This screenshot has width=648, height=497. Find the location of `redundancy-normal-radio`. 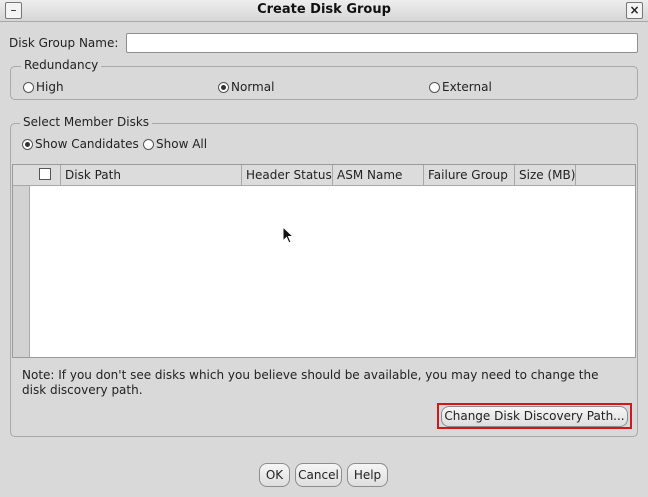

redundancy-normal-radio is located at coordinates (223, 87).